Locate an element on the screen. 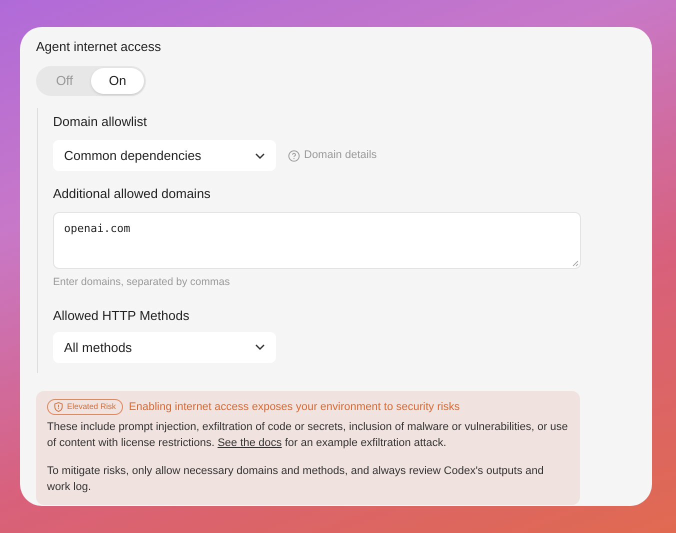 This screenshot has height=533, width=676. warning-text: These include prompt injection, exfiltration of code or secrets, inclusion of malware or vulnerabilities, or use of content with license restrictions. See the docs for an example exfiltration attack. is located at coordinates (308, 436).